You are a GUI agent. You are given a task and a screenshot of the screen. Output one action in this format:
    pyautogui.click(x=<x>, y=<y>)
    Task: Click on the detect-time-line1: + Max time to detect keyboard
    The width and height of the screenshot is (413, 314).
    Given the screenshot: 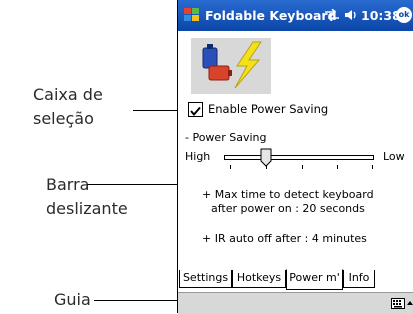 What is the action you would take?
    pyautogui.click(x=288, y=194)
    